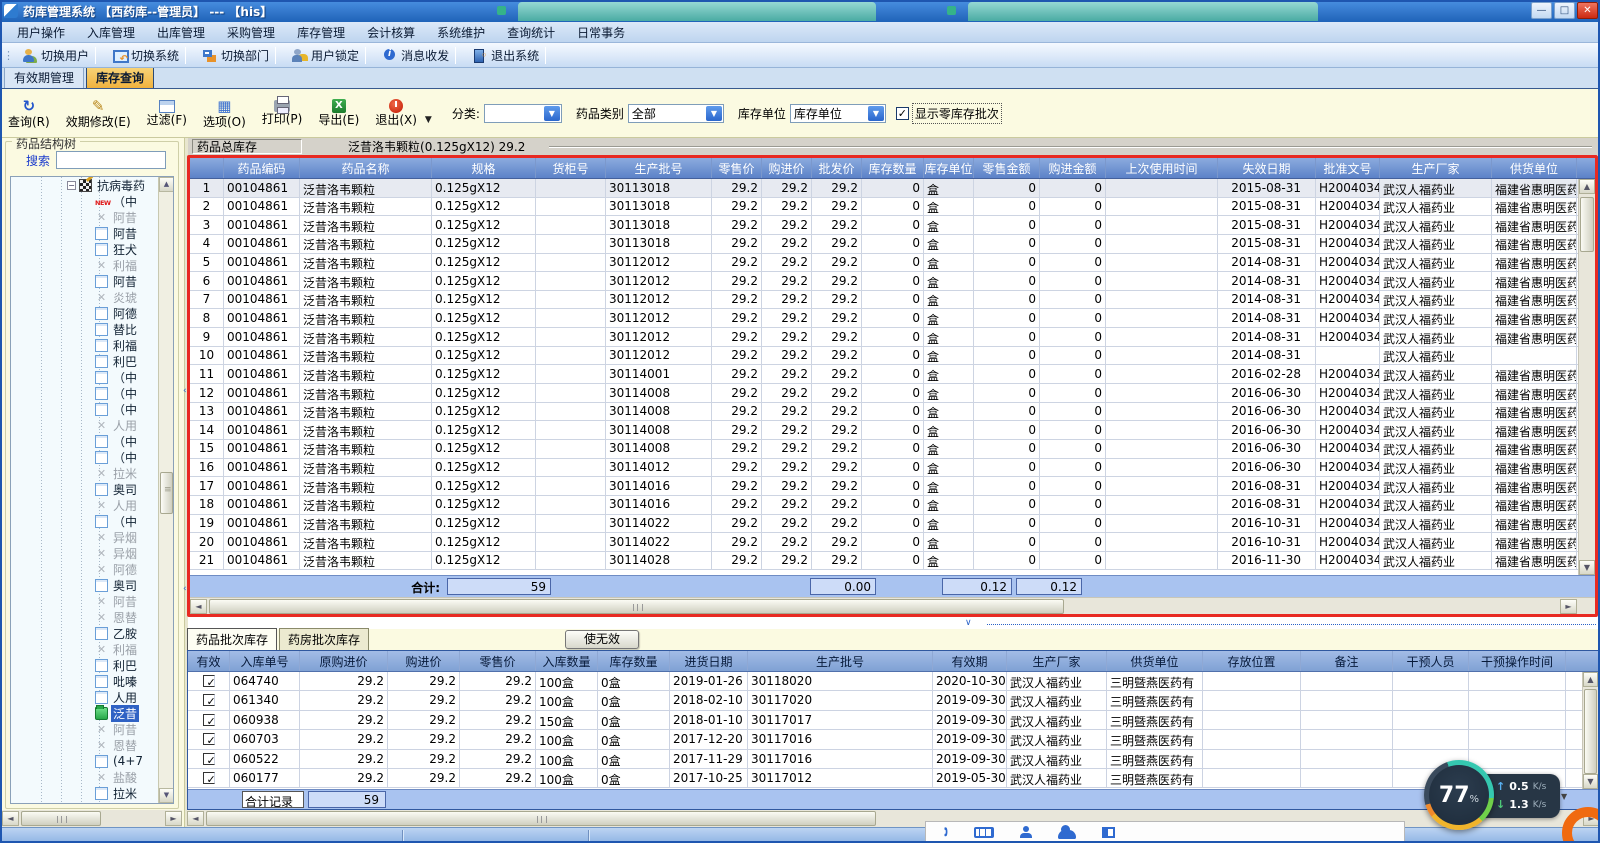 This screenshot has height=843, width=1600. Describe the element at coordinates (892, 605) in the screenshot. I see `stock-grid-hscrollbar: ◄ ►` at that location.